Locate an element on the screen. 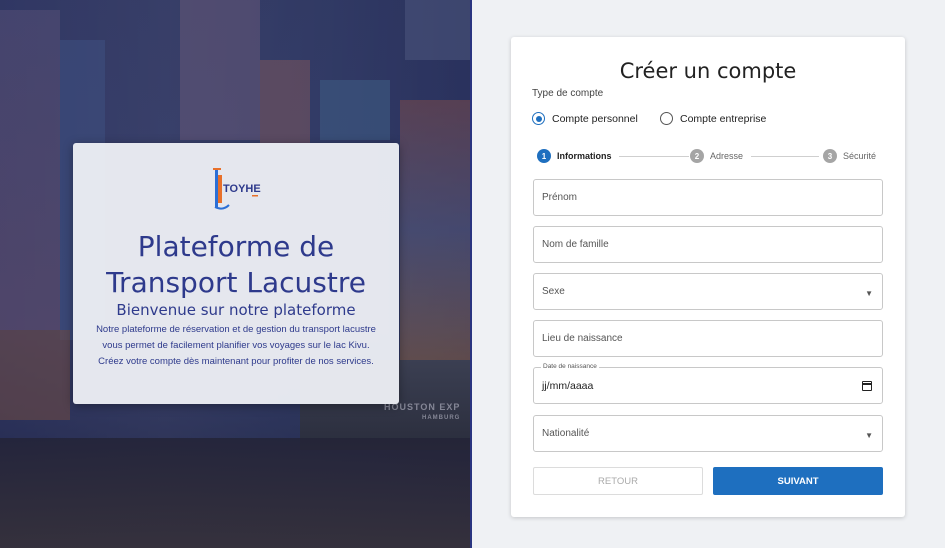 This screenshot has height=548, width=945. svg-text: TOYHE is located at coordinates (242, 189).